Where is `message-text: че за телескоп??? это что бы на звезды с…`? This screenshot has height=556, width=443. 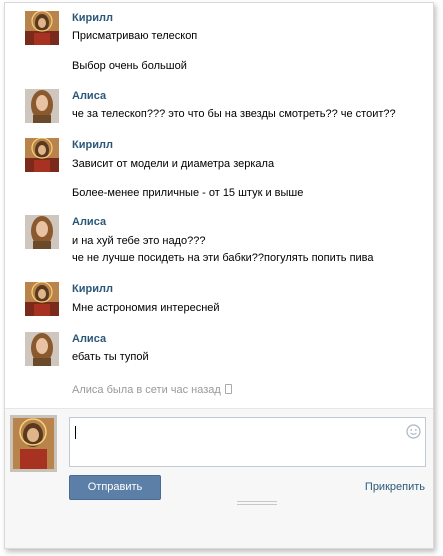
message-text: че за телескоп??? это что бы на звезды с… is located at coordinates (234, 114).